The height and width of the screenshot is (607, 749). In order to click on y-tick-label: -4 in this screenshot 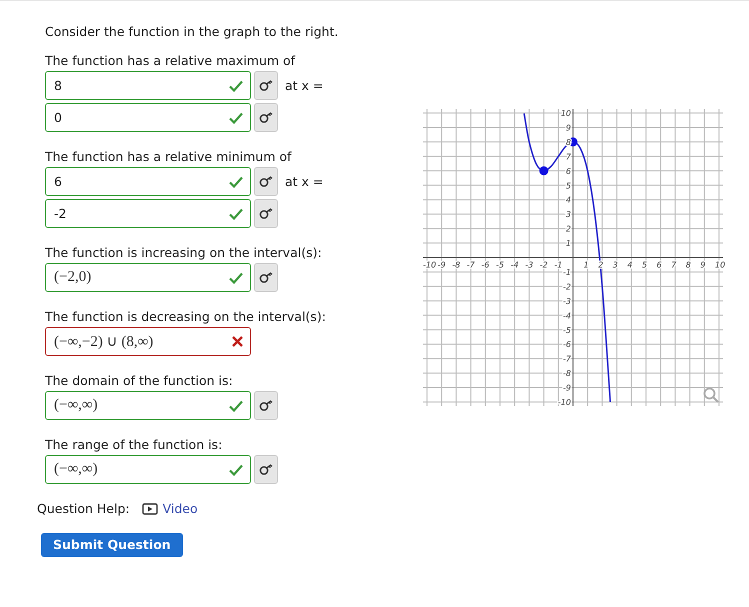, I will do `click(567, 315)`.